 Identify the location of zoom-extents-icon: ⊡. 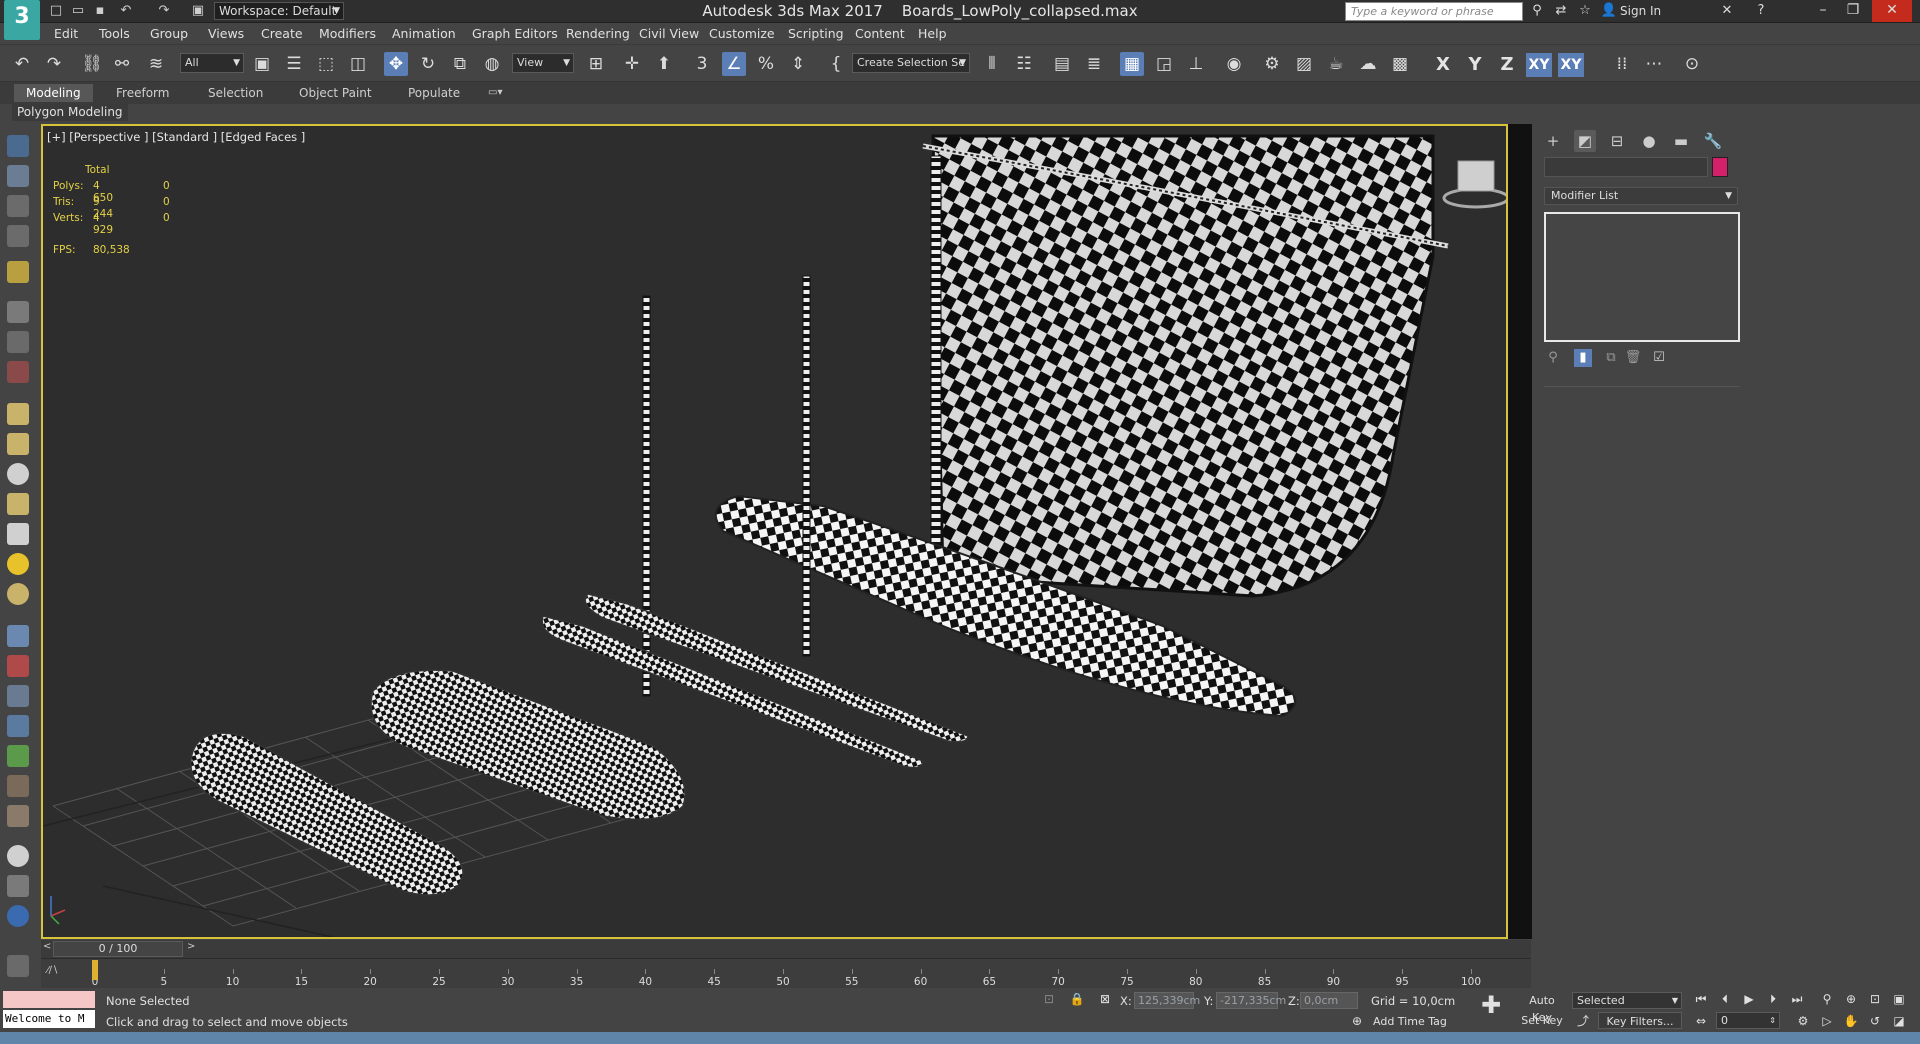
(1875, 999).